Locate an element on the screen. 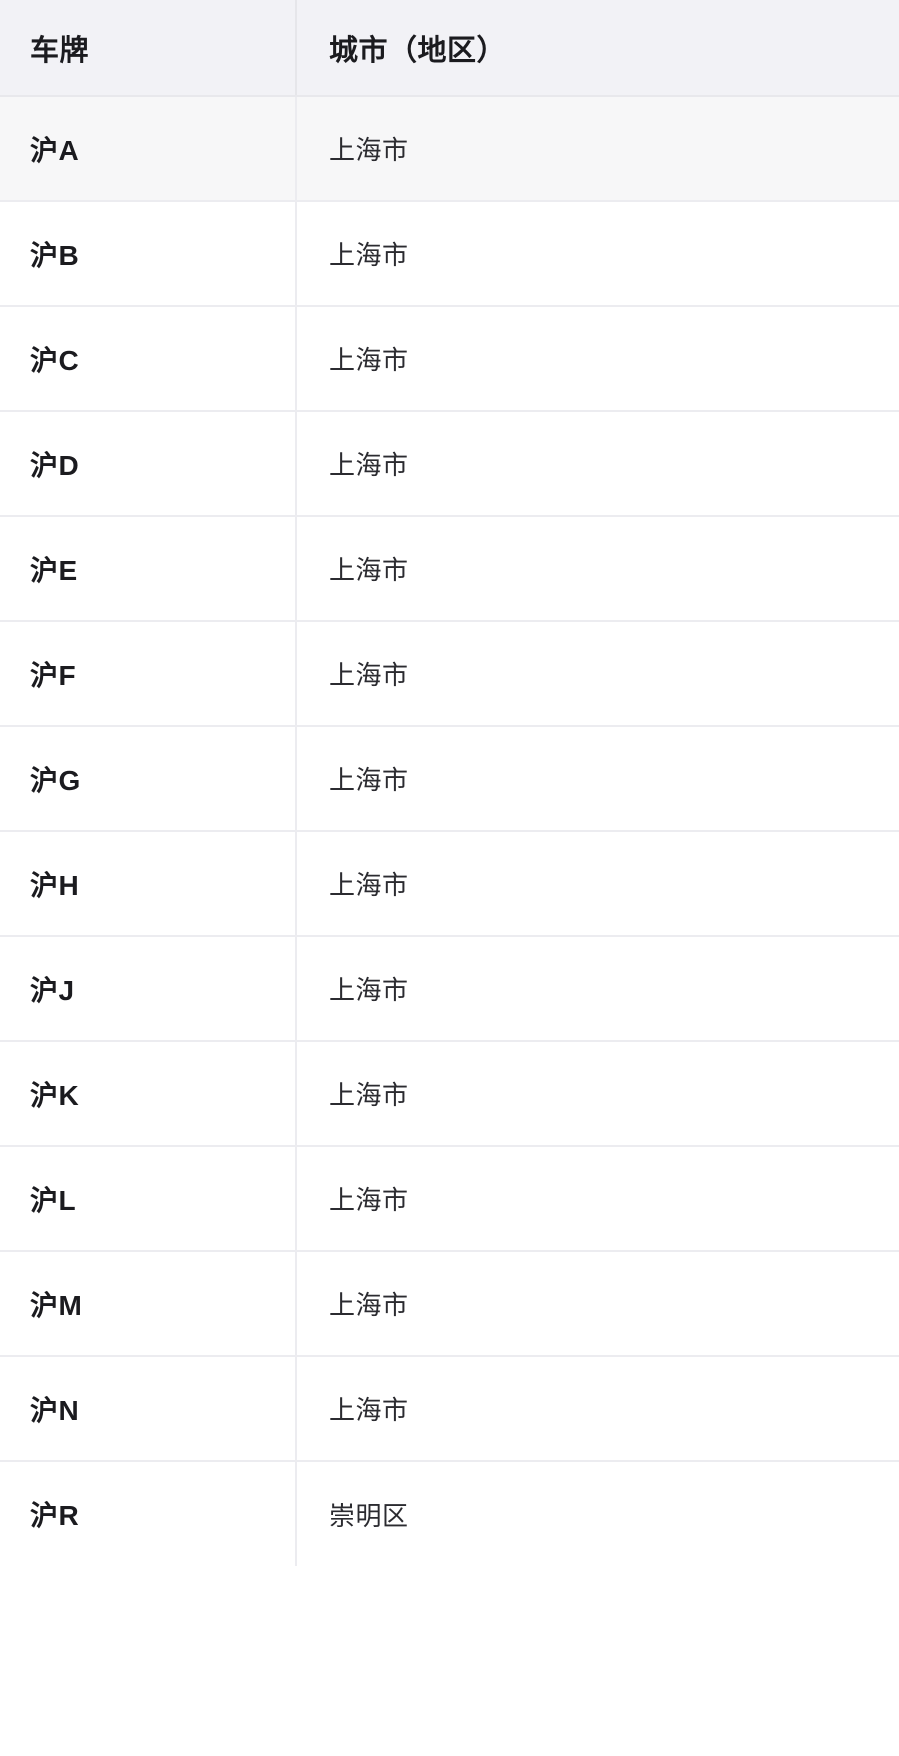  cell-plate: 沪C is located at coordinates (148, 359).